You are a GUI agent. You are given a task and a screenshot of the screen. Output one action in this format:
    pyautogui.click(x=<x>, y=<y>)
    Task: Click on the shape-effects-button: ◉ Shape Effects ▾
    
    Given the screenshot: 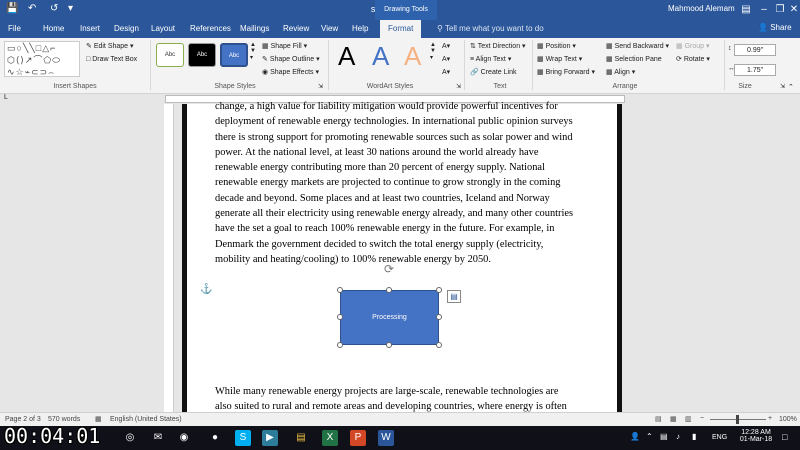 What is the action you would take?
    pyautogui.click(x=290, y=72)
    